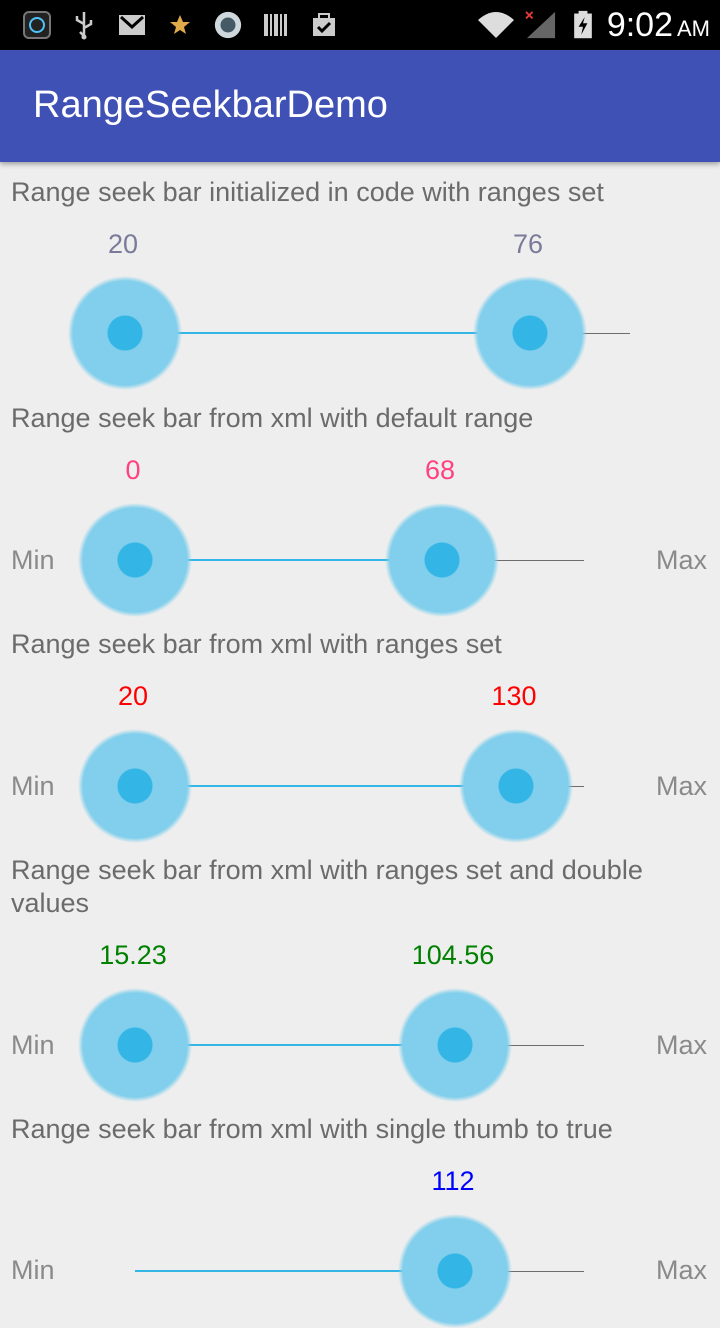  What do you see at coordinates (540, 25) in the screenshot?
I see `signal-icon` at bounding box center [540, 25].